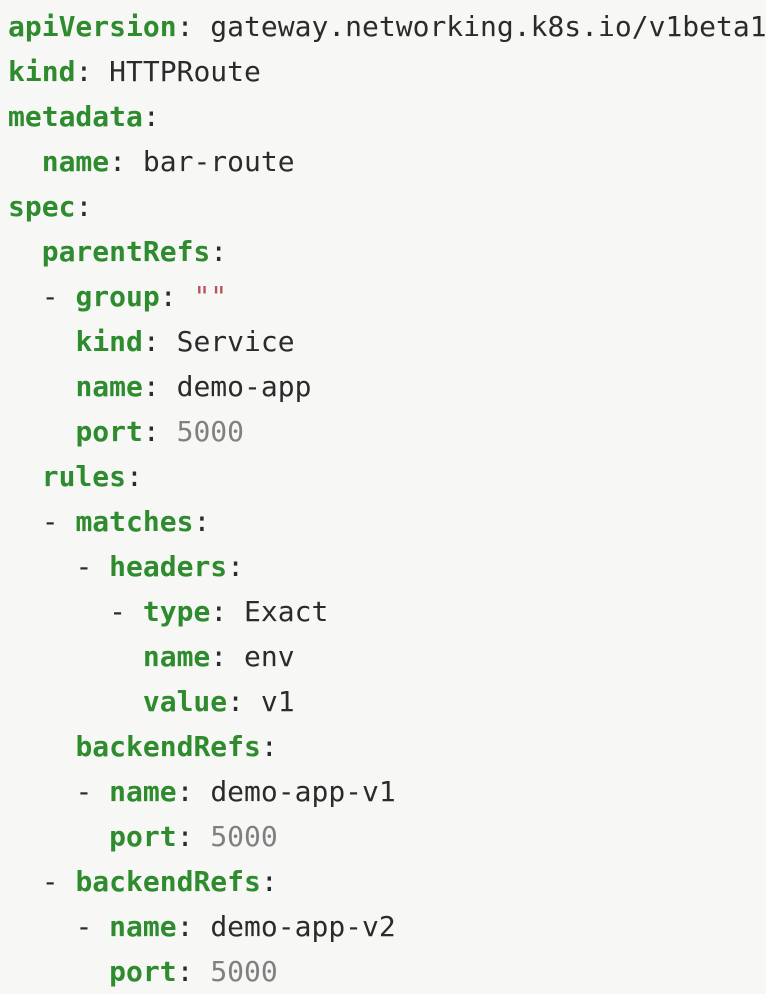 The height and width of the screenshot is (994, 766). Describe the element at coordinates (387, 656) in the screenshot. I see `code-line: name: env` at that location.